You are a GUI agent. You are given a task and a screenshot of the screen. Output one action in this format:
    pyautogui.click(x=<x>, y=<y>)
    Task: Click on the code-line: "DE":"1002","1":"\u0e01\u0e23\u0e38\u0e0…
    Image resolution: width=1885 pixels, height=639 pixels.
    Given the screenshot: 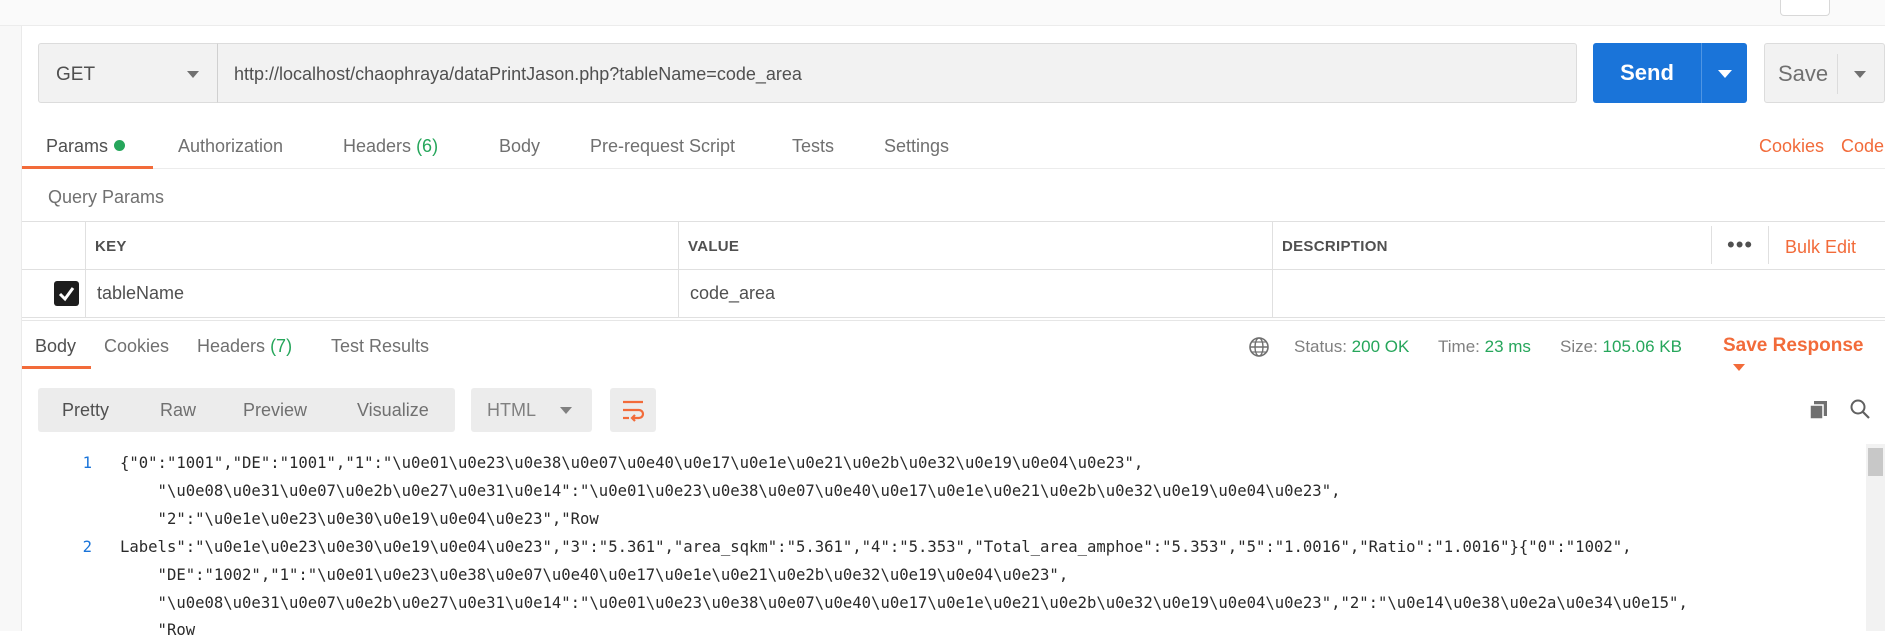 What is the action you would take?
    pyautogui.click(x=594, y=575)
    